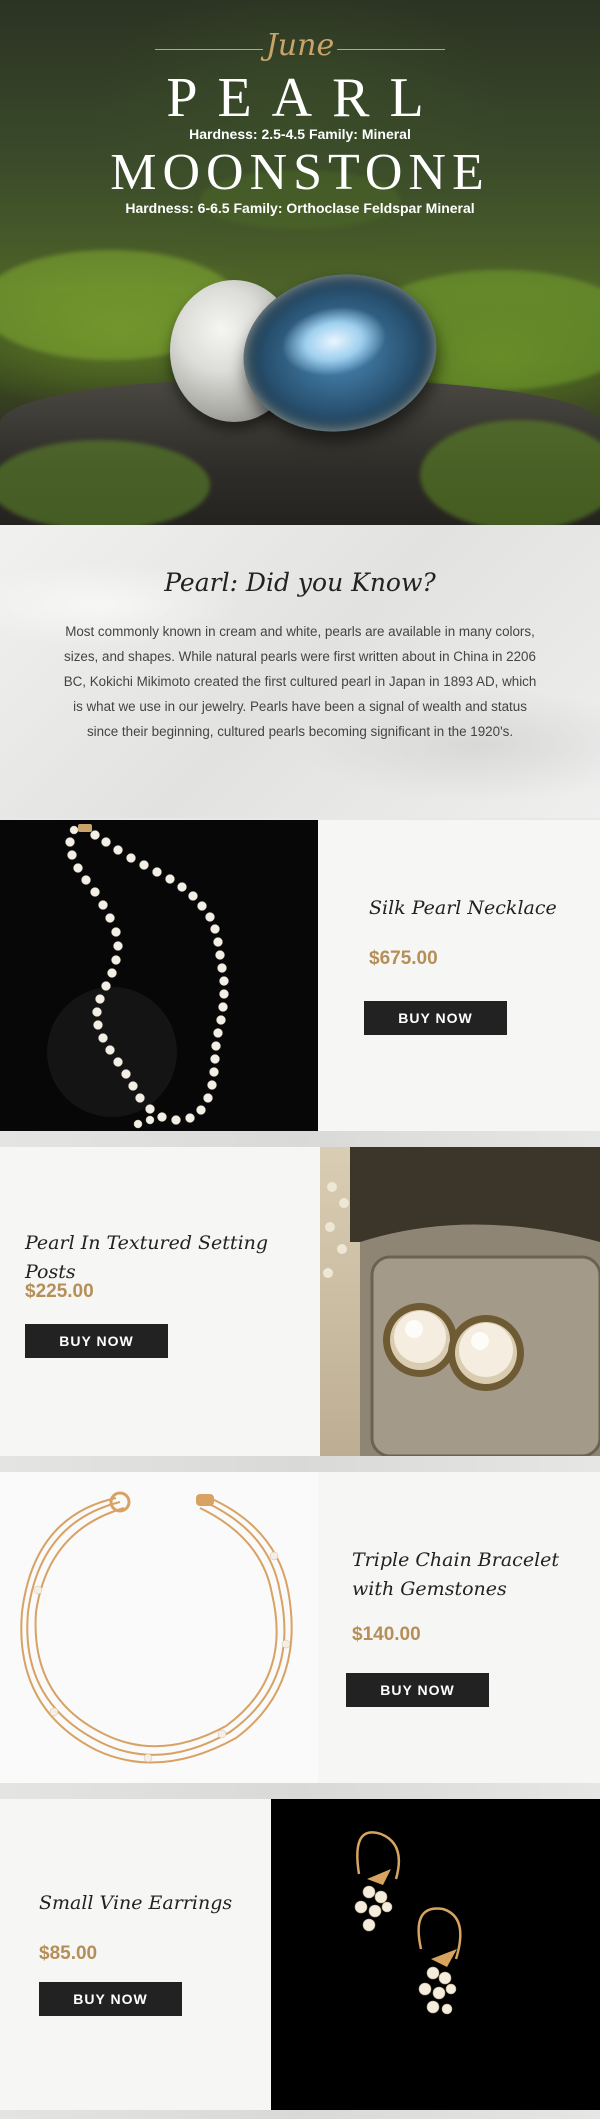 This screenshot has height=2119, width=600. What do you see at coordinates (435, 1954) in the screenshot?
I see `vine-earrings-image` at bounding box center [435, 1954].